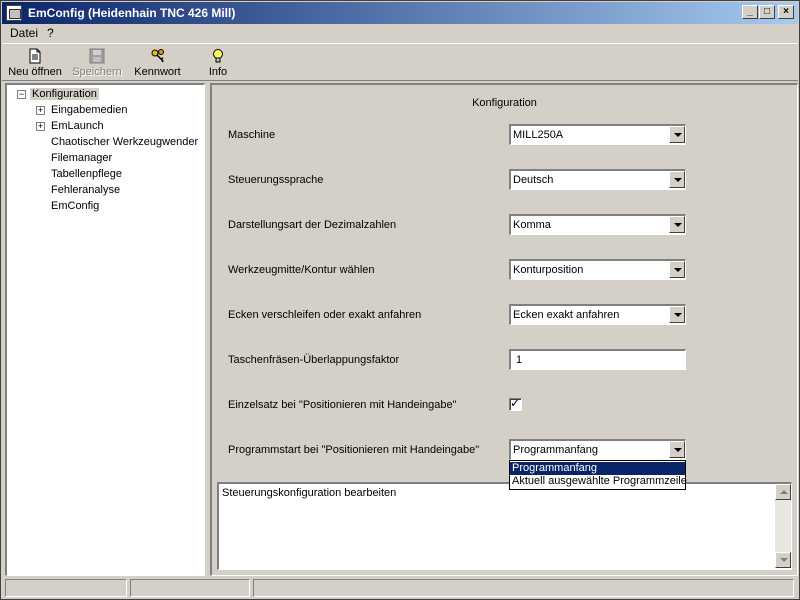 This screenshot has height=600, width=800. Describe the element at coordinates (124, 142) in the screenshot. I see `tree-item-chaotischer-werkzeugwender: Chaotischer Werkzeugwender` at that location.